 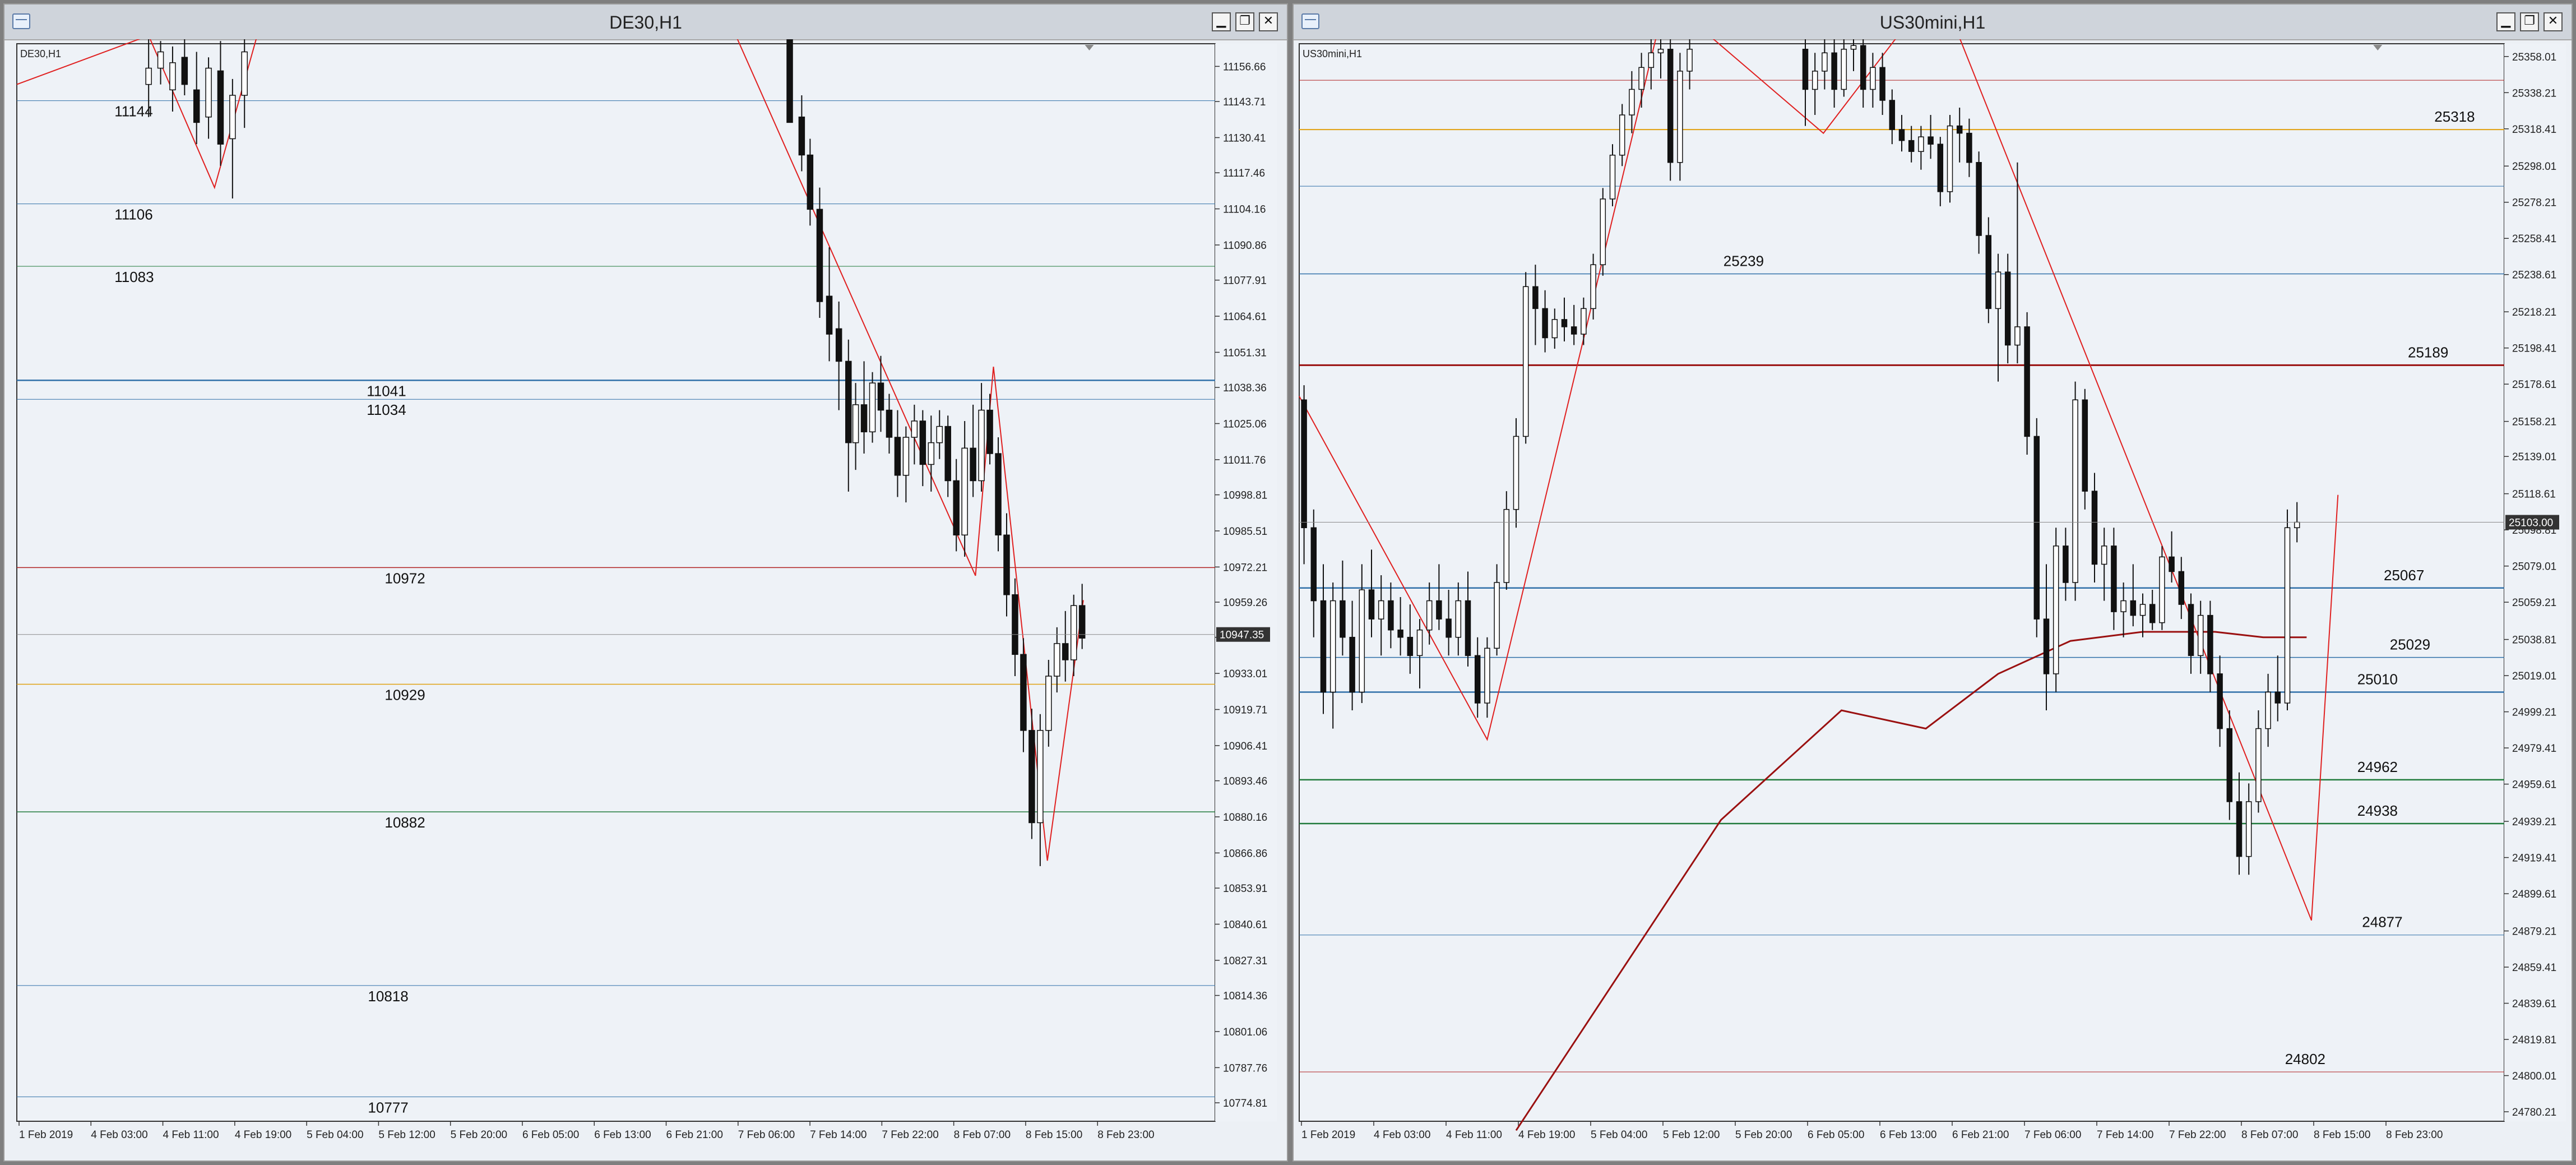 What do you see at coordinates (388, 1107) in the screenshot?
I see `level-label: 10777` at bounding box center [388, 1107].